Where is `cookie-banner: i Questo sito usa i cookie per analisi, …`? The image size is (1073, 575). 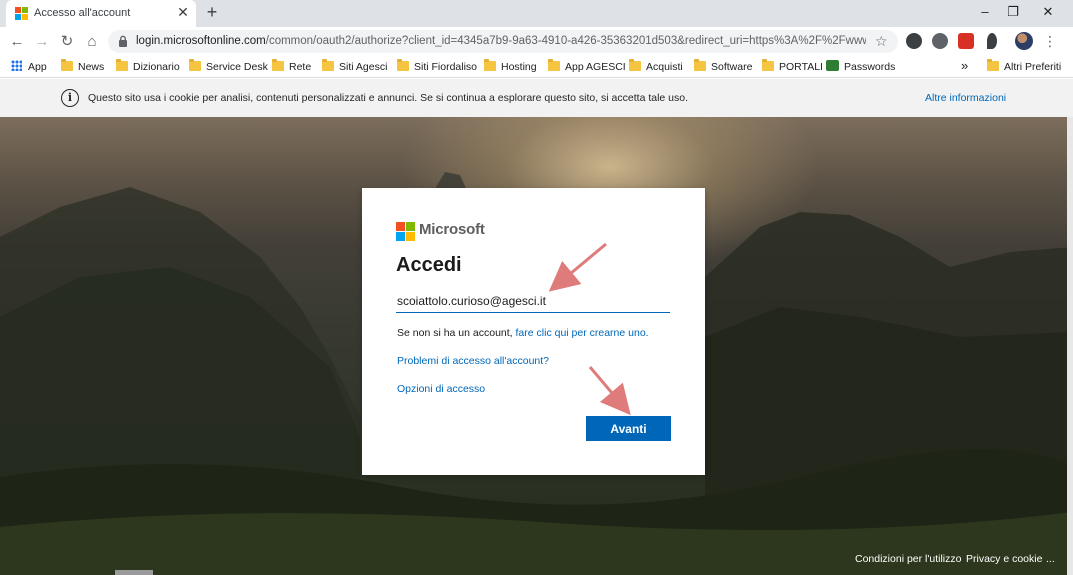
cookie-banner: i Questo sito usa i cookie per analisi, … is located at coordinates (536, 98).